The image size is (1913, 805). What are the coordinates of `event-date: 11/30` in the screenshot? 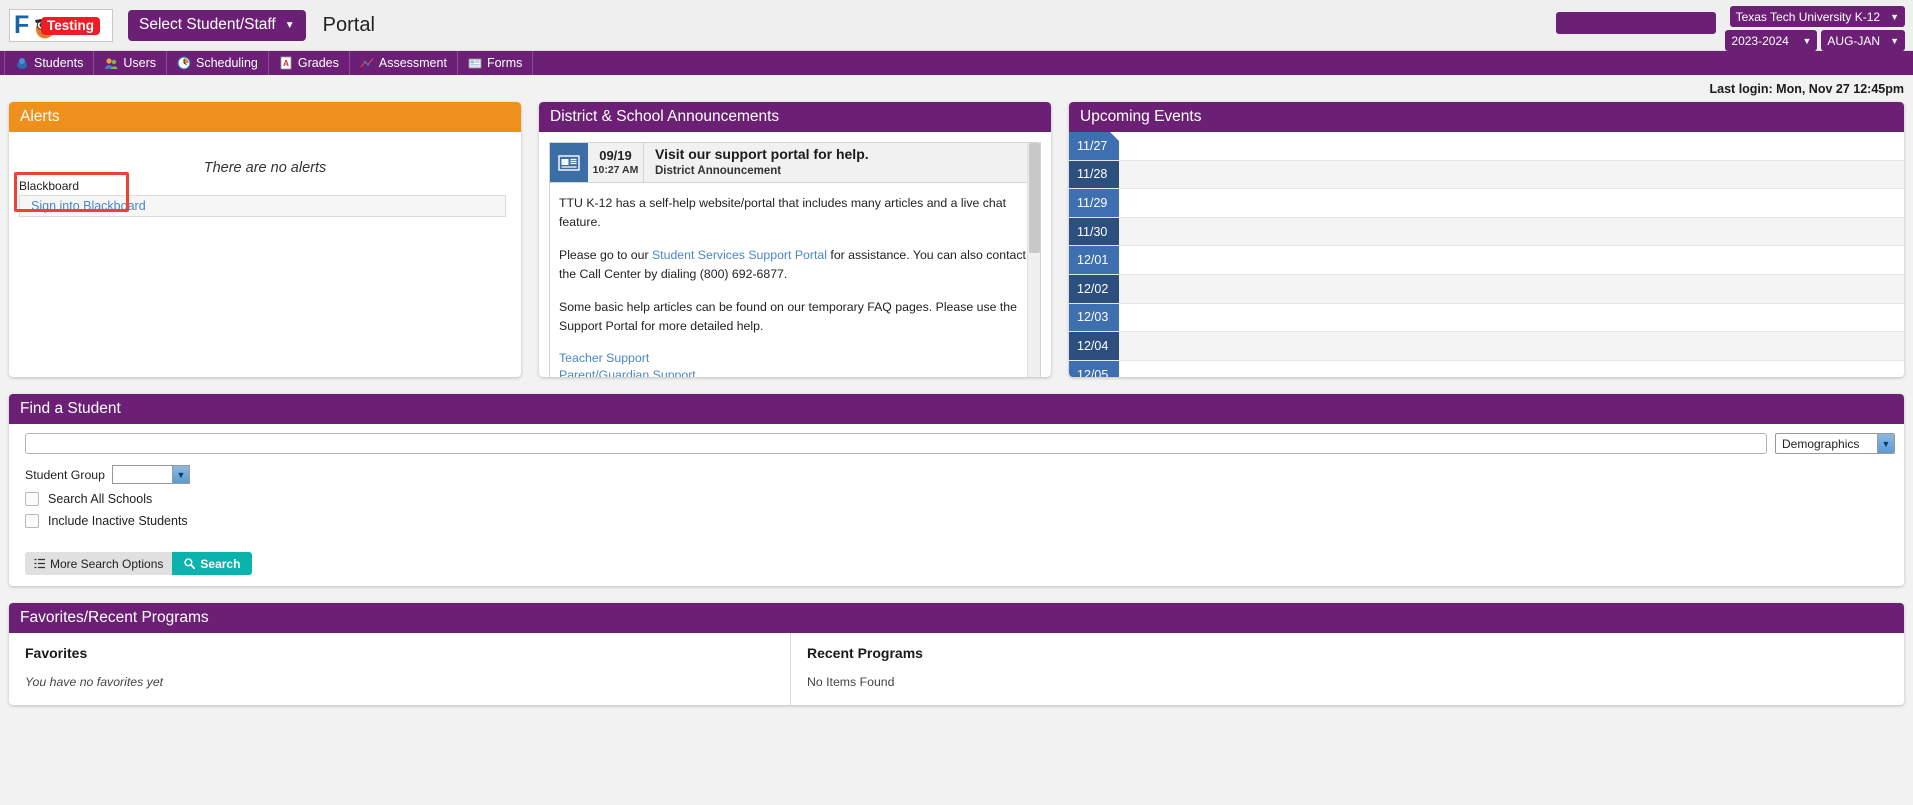 It's located at (1094, 231).